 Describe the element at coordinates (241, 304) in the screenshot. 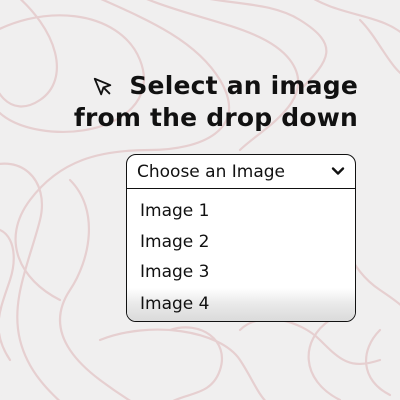

I see `dropdown-option-image-4: Image 4` at that location.